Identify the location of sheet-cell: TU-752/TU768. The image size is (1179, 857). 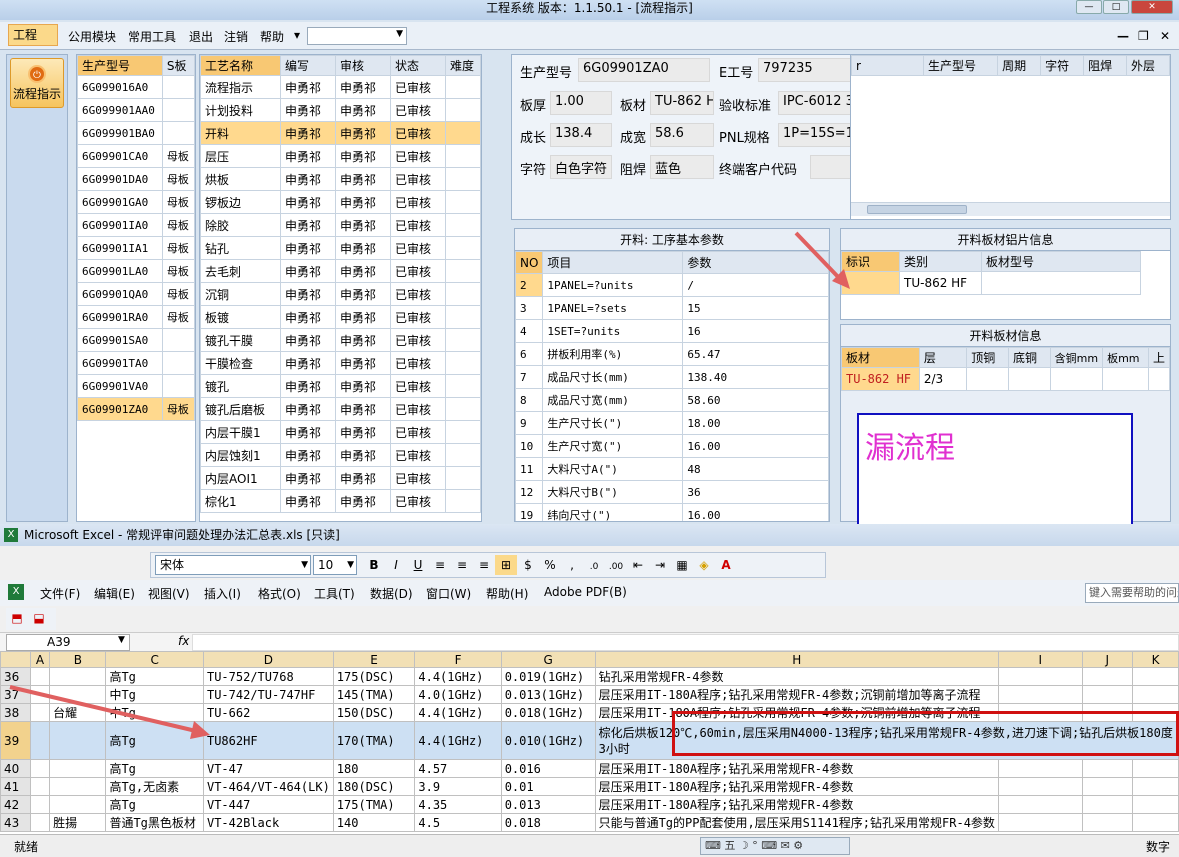
(268, 676).